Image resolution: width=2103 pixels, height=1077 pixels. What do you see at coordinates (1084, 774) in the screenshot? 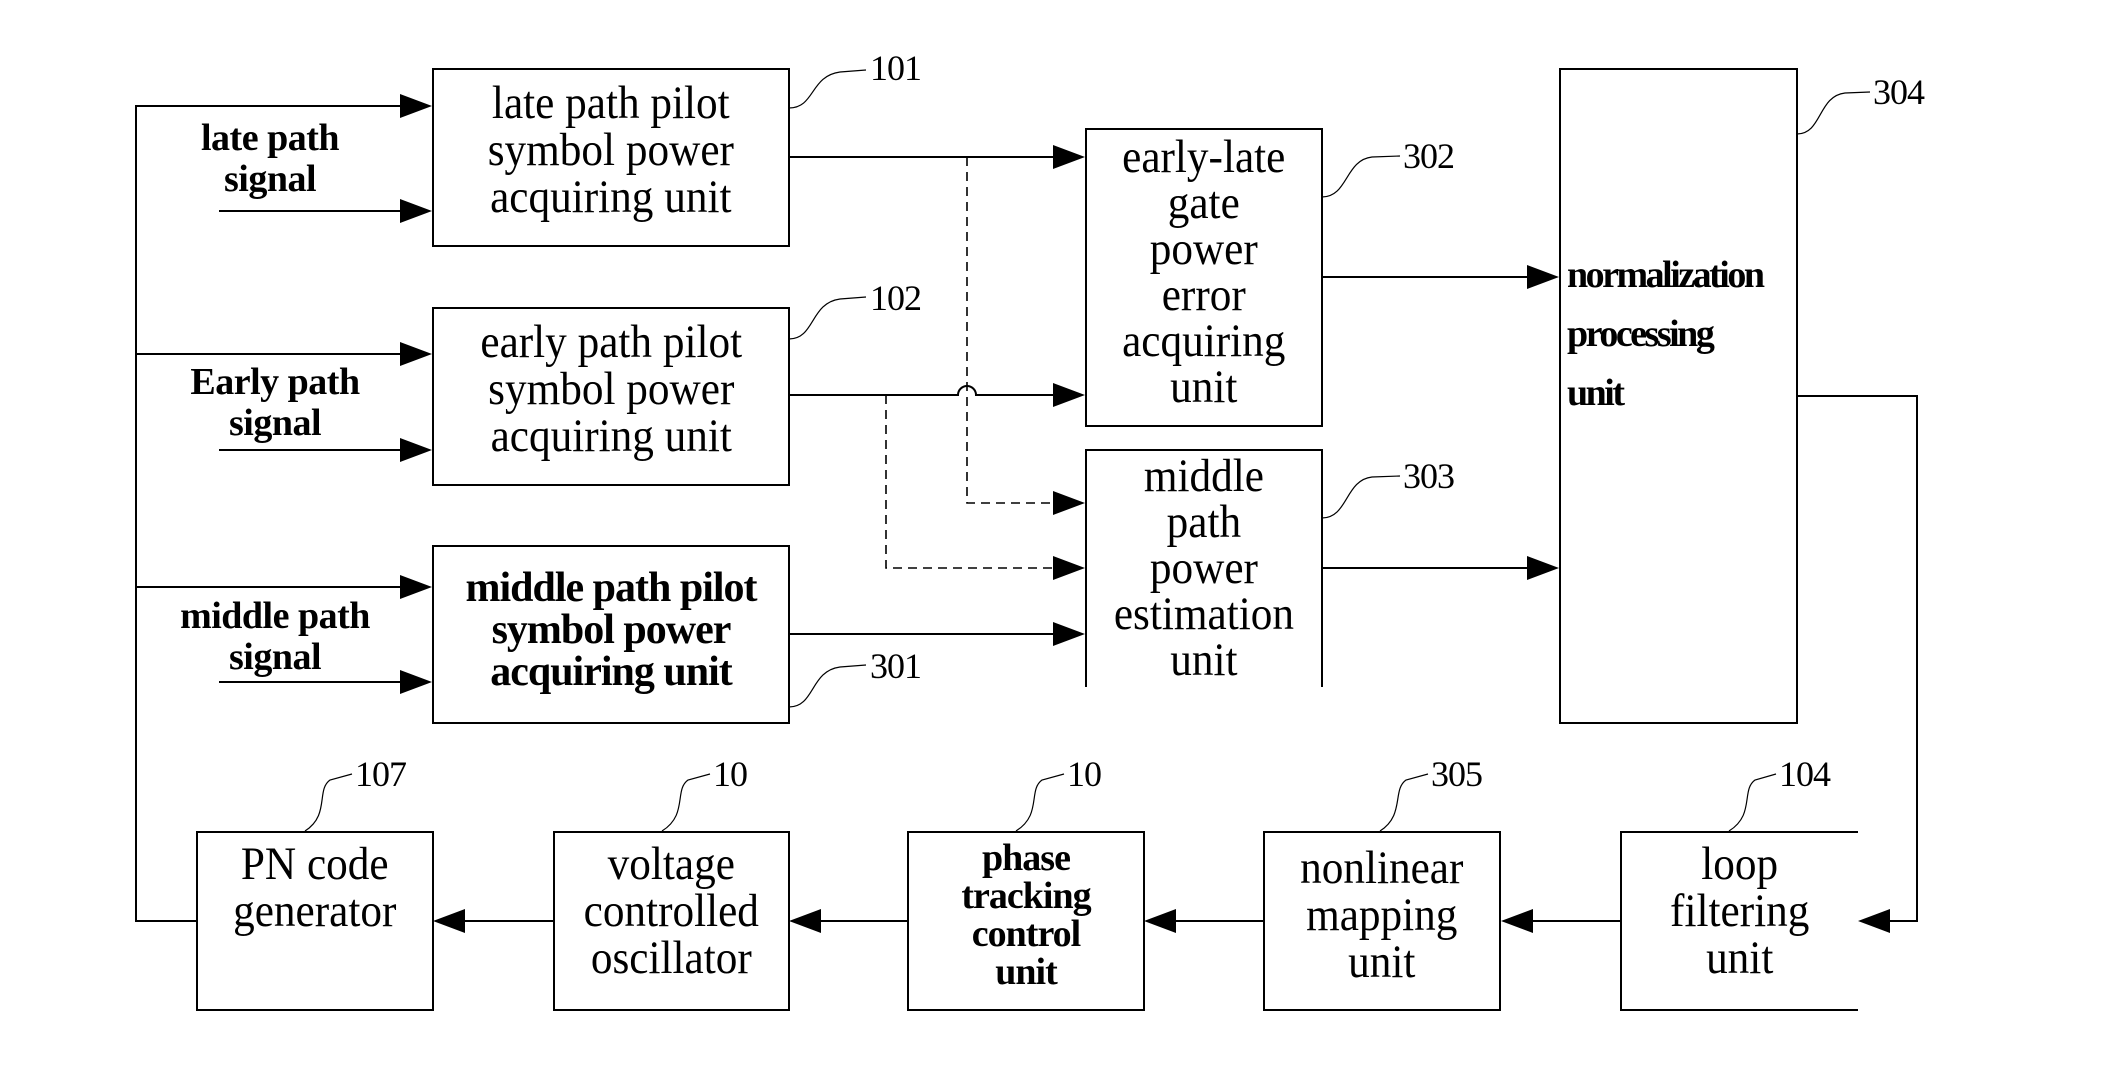
I see `ref-105: 10` at bounding box center [1084, 774].